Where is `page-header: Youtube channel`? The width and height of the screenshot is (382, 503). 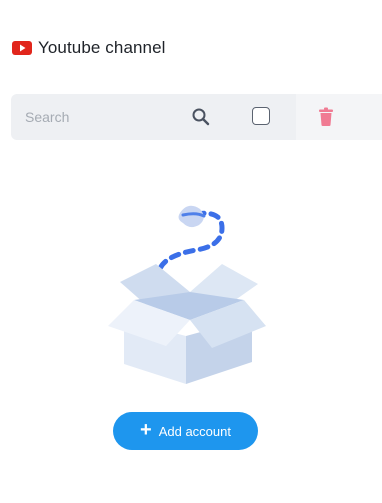
page-header: Youtube channel is located at coordinates (89, 48).